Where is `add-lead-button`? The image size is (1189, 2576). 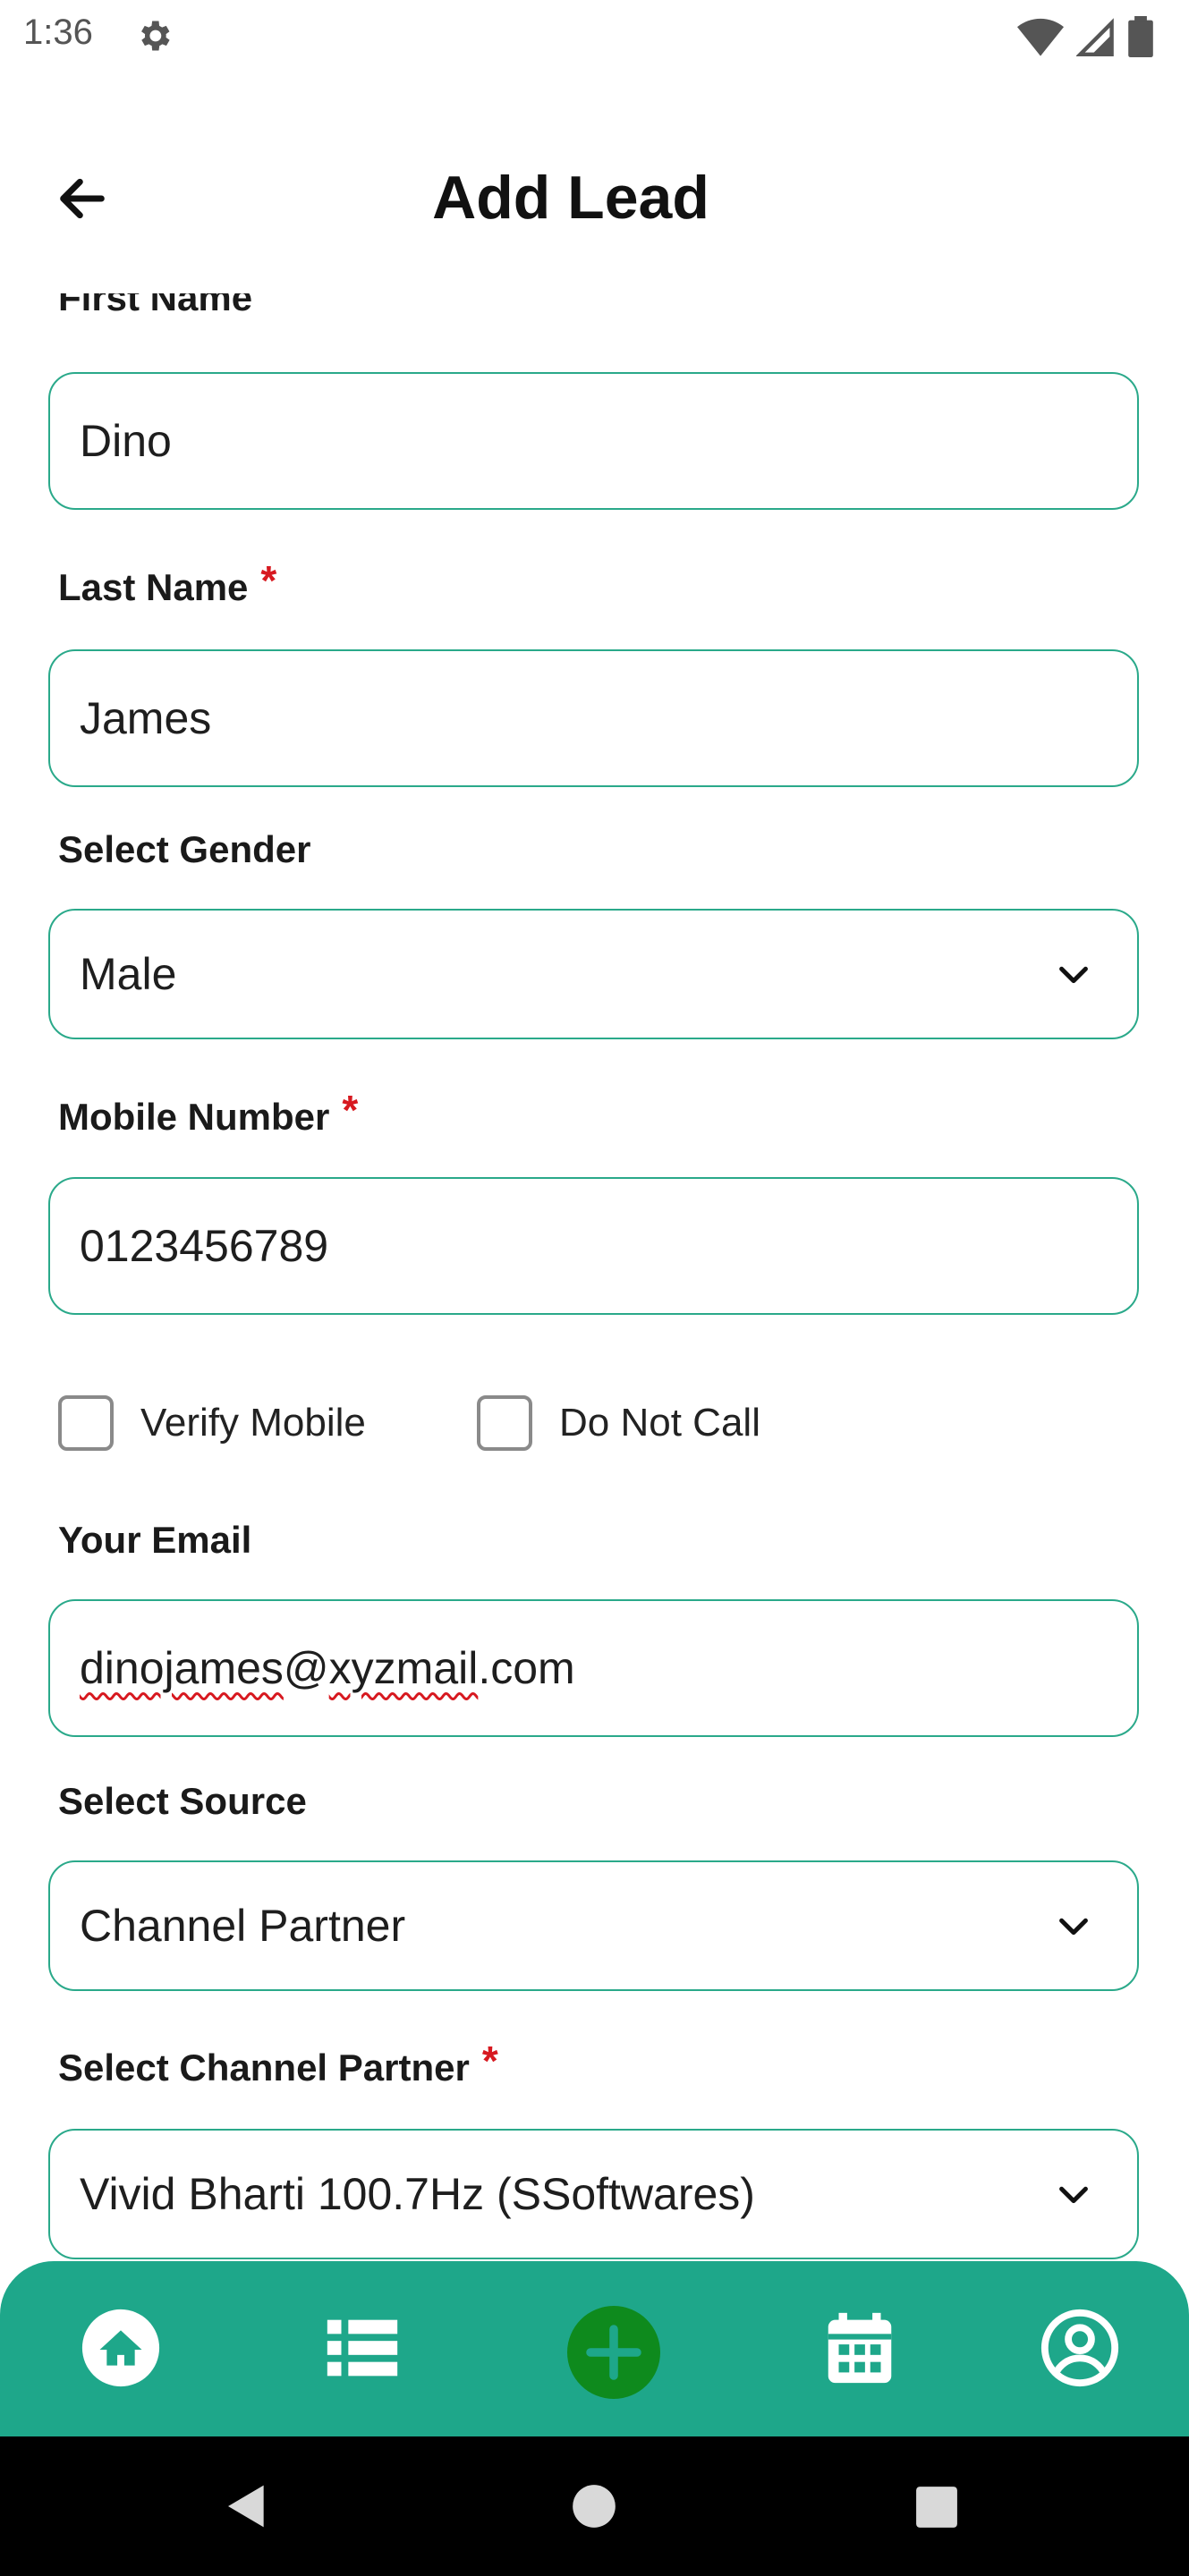 add-lead-button is located at coordinates (613, 2352).